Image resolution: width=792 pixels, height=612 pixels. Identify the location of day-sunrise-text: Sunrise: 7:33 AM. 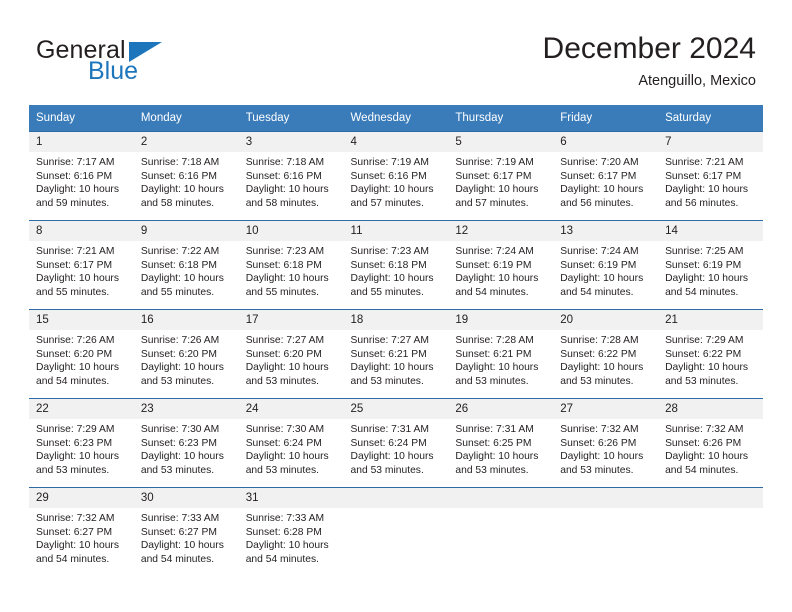
(285, 518).